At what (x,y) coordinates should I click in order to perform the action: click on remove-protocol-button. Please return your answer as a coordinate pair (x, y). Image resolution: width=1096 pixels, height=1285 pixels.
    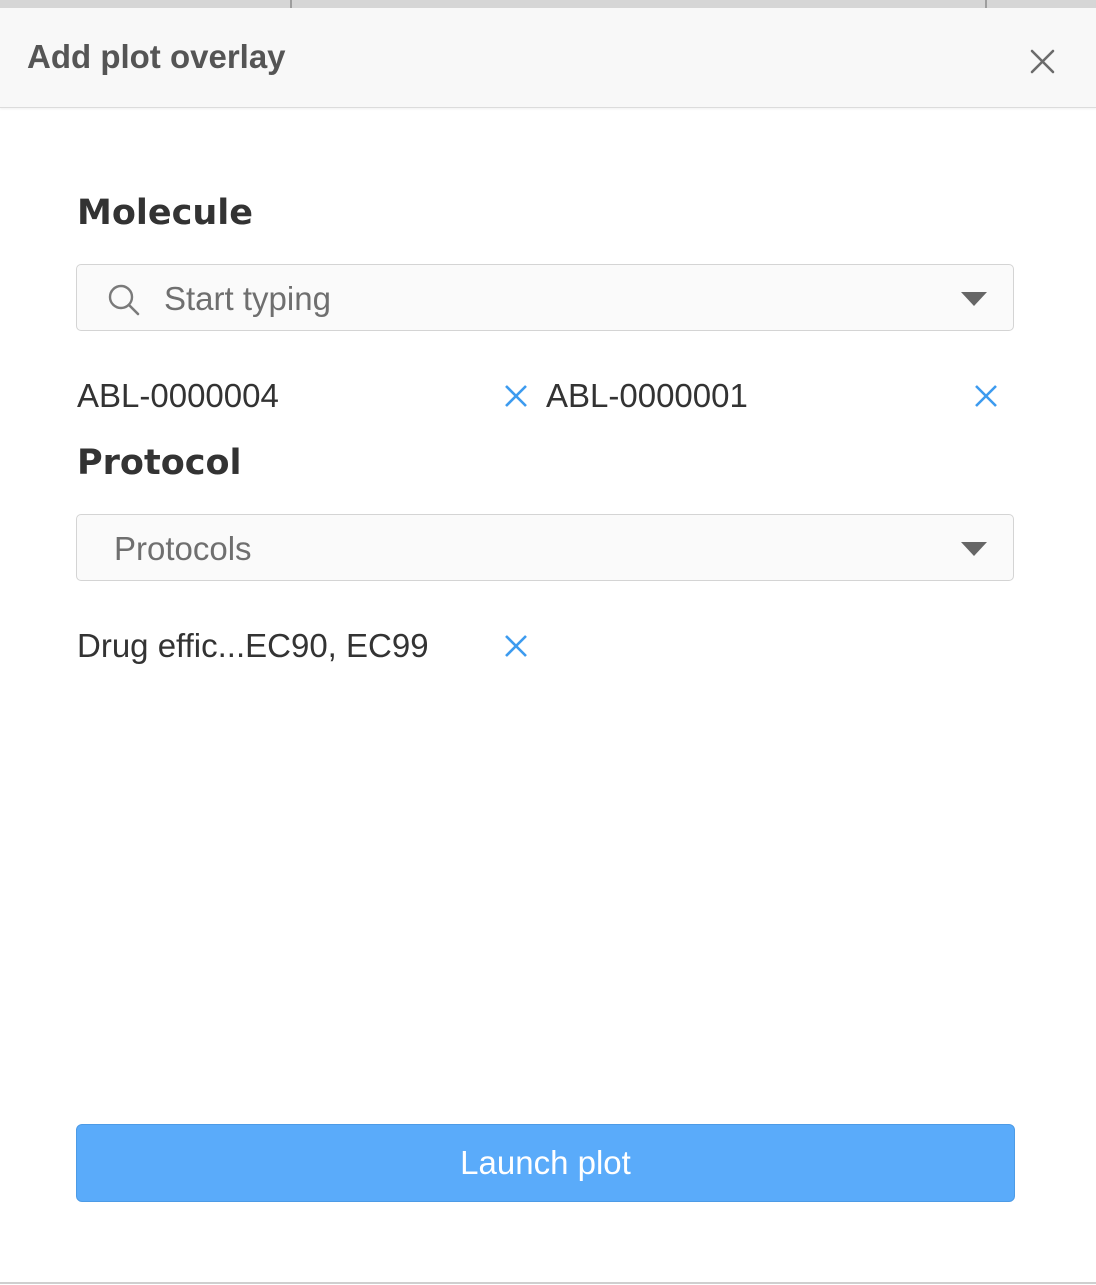
    Looking at the image, I should click on (516, 646).